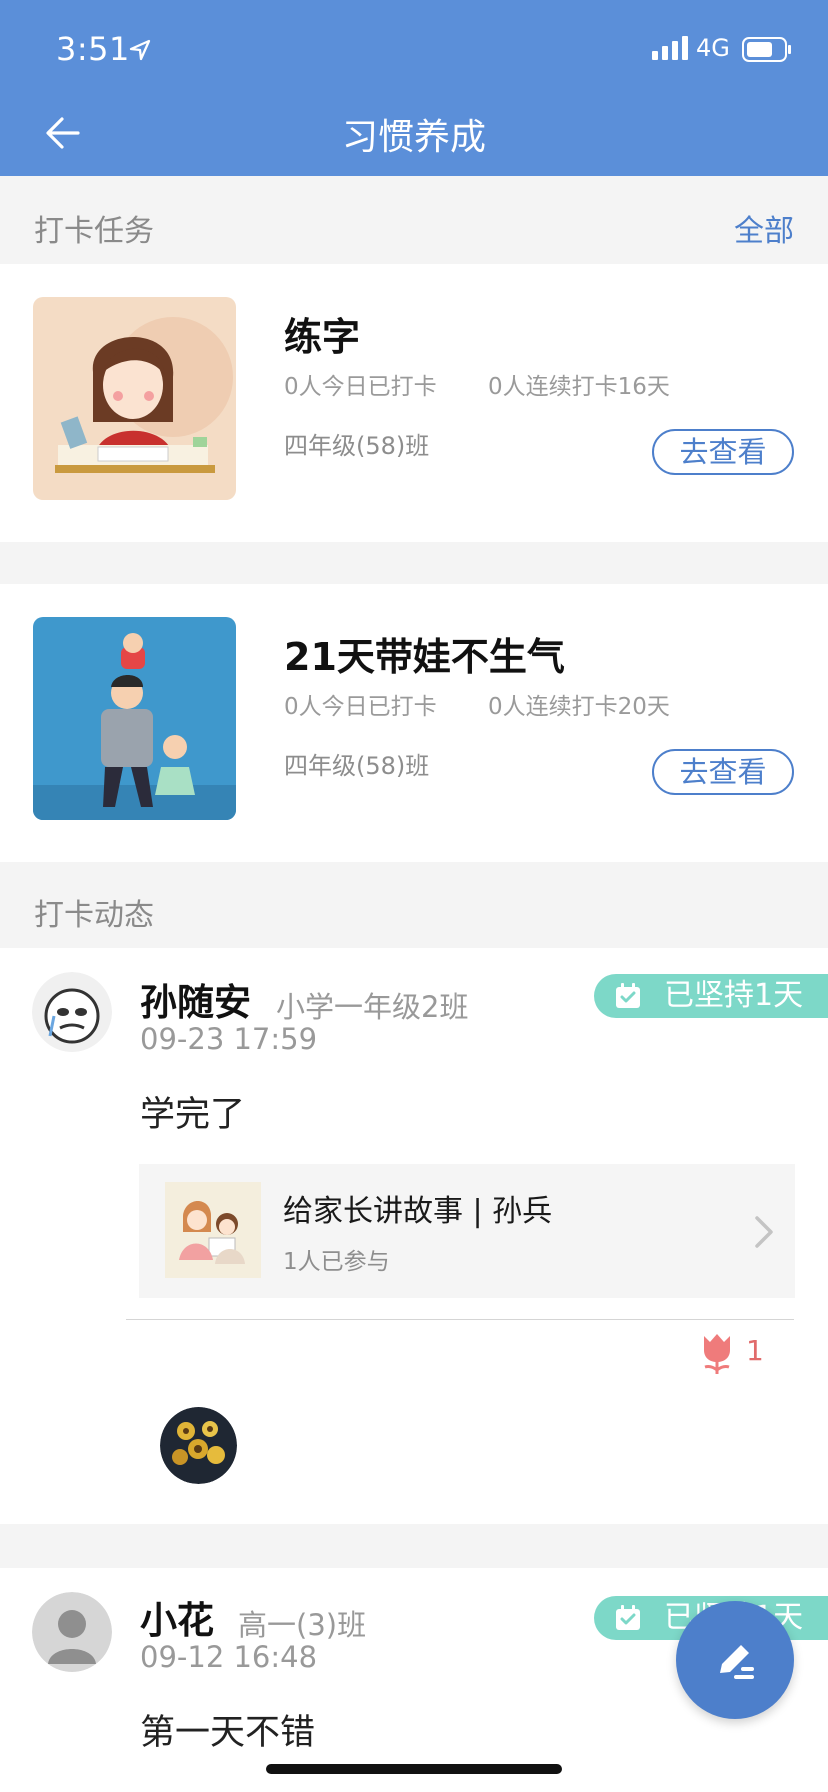 This screenshot has height=1792, width=828. What do you see at coordinates (424, 657) in the screenshot?
I see `task-title: 21天带娃不生气` at bounding box center [424, 657].